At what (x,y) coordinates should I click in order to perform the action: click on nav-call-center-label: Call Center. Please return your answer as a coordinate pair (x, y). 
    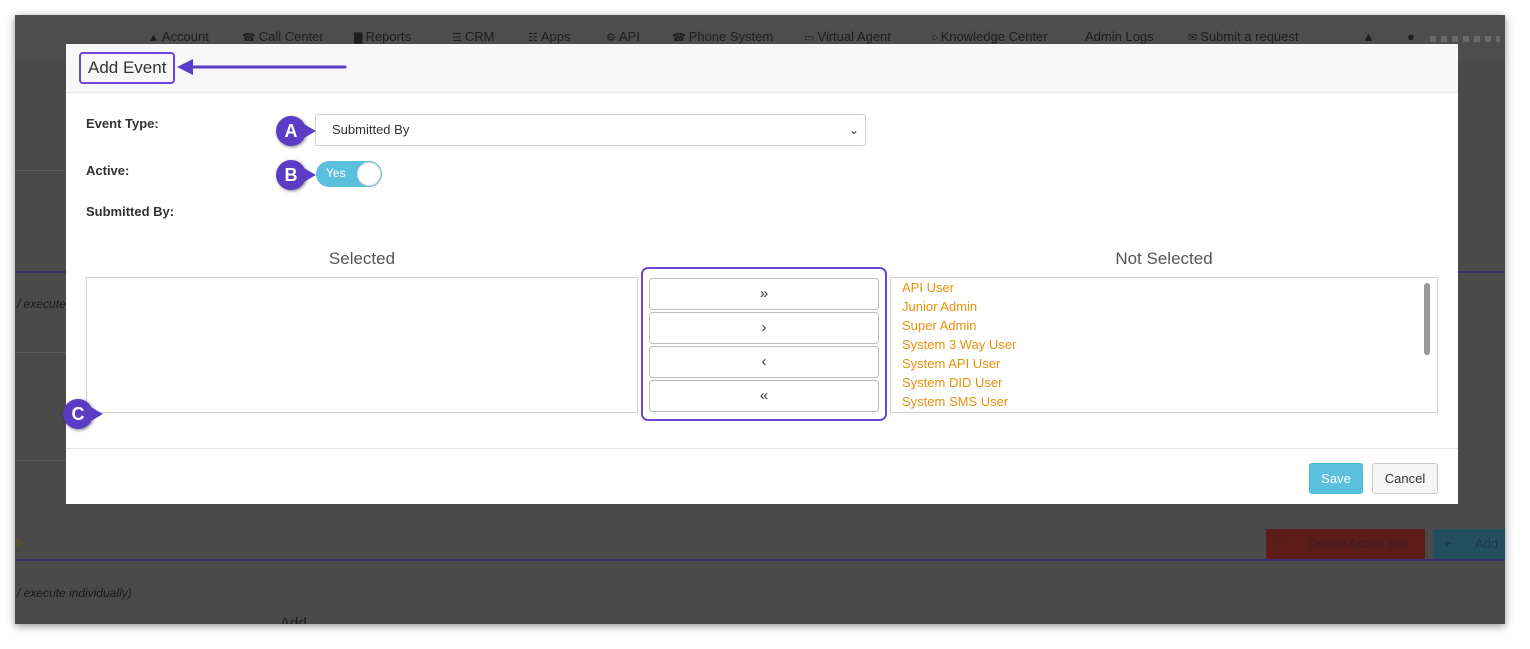
    Looking at the image, I should click on (291, 36).